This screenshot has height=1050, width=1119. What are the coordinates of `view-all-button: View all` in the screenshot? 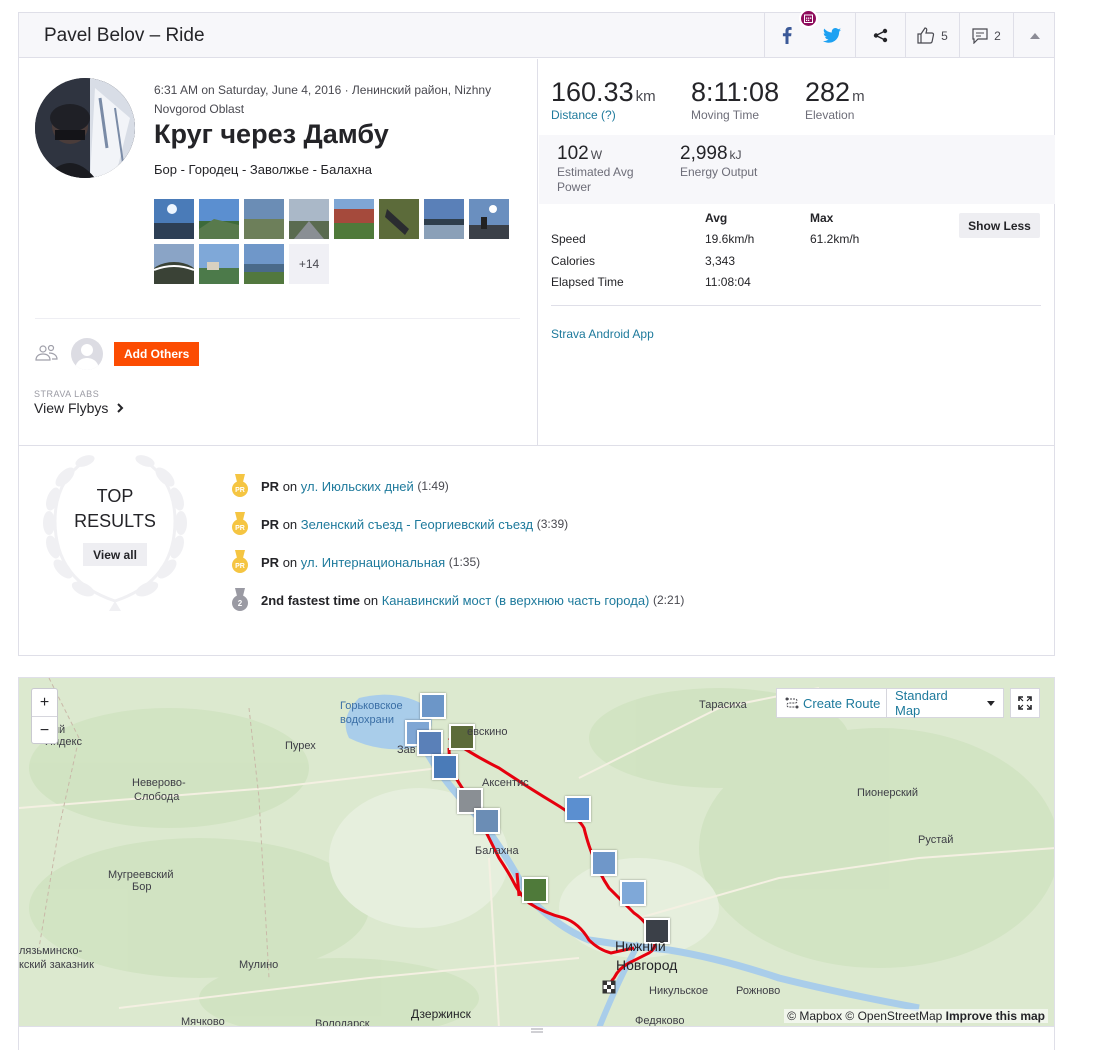 It's located at (115, 554).